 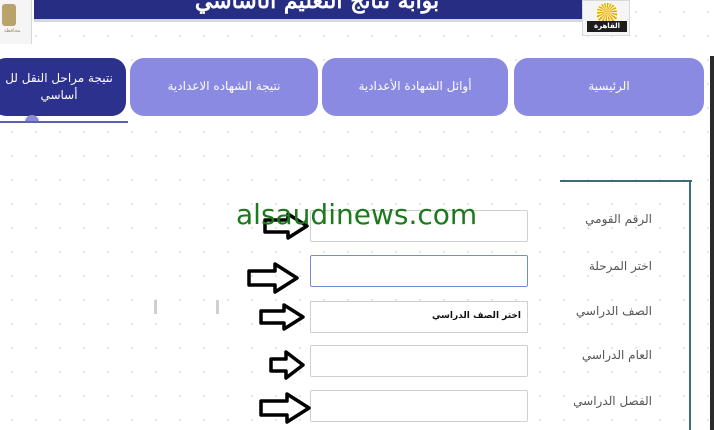 I want to click on left-logo: محافظة, so click(x=16, y=22).